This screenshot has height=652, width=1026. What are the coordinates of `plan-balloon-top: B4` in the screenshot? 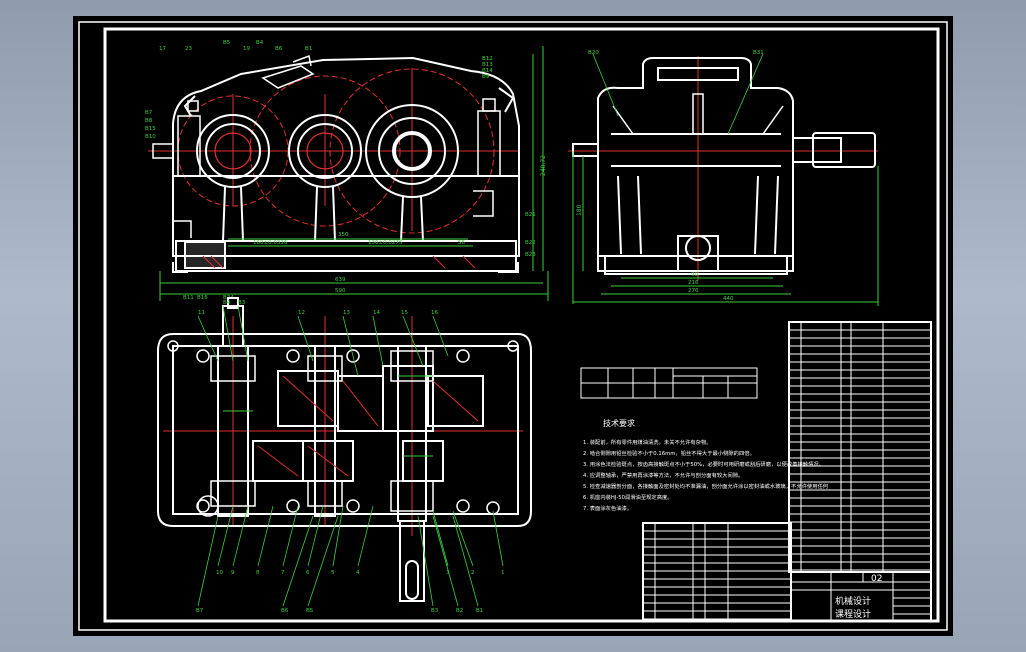 It's located at (227, 303).